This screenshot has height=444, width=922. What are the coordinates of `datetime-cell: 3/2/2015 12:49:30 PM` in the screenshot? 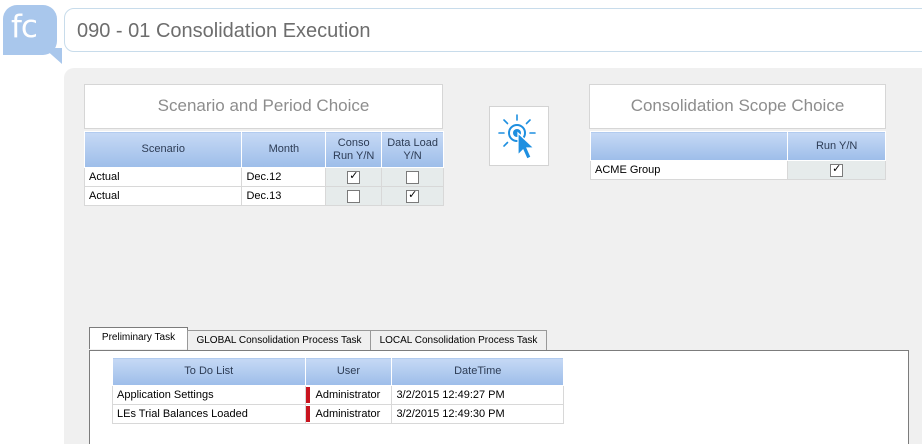 It's located at (477, 414).